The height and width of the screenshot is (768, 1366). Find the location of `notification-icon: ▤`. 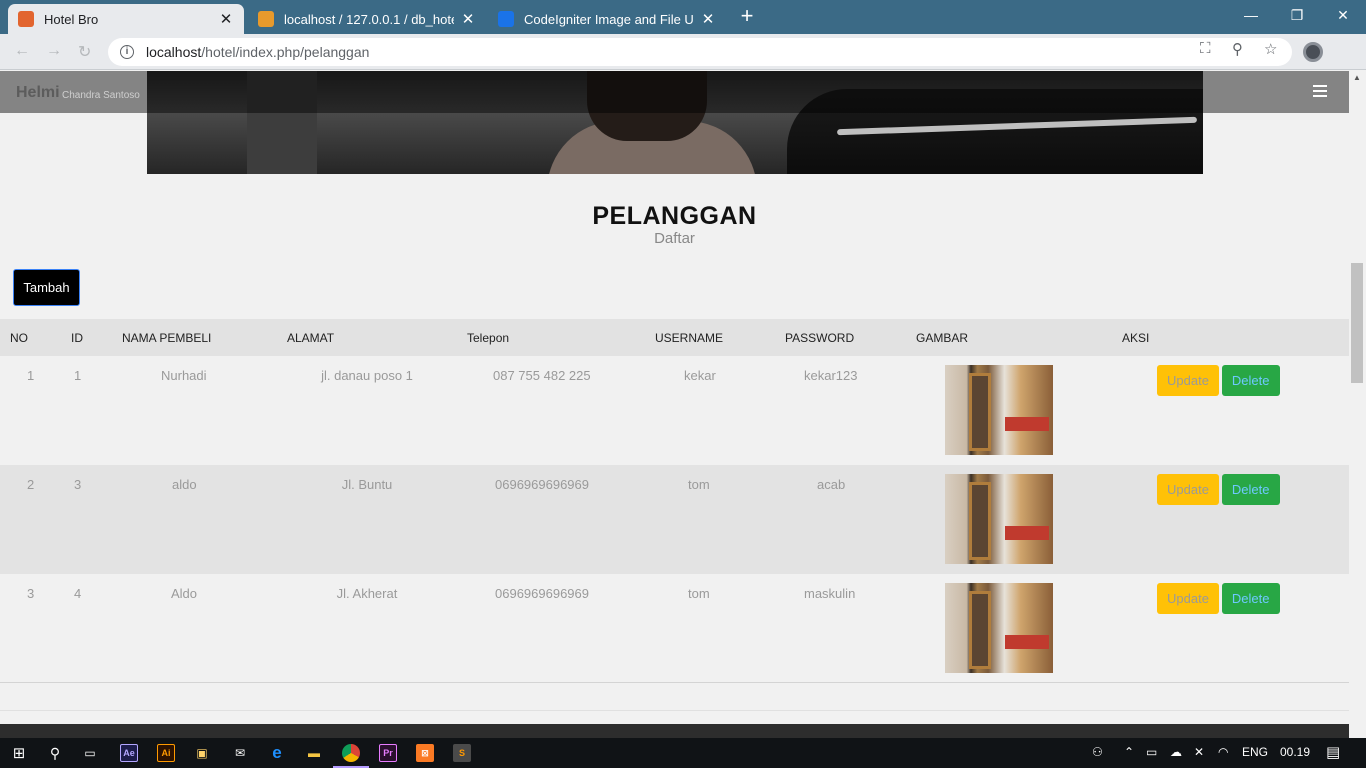

notification-icon: ▤ is located at coordinates (1333, 752).